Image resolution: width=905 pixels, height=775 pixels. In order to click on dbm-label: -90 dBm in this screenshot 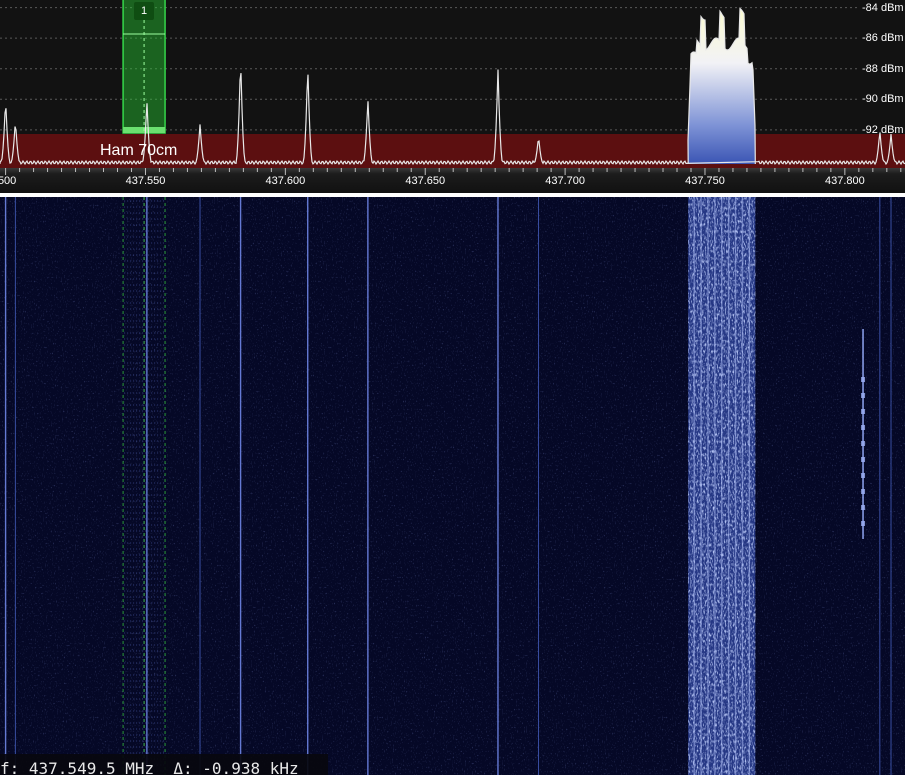, I will do `click(883, 99)`.